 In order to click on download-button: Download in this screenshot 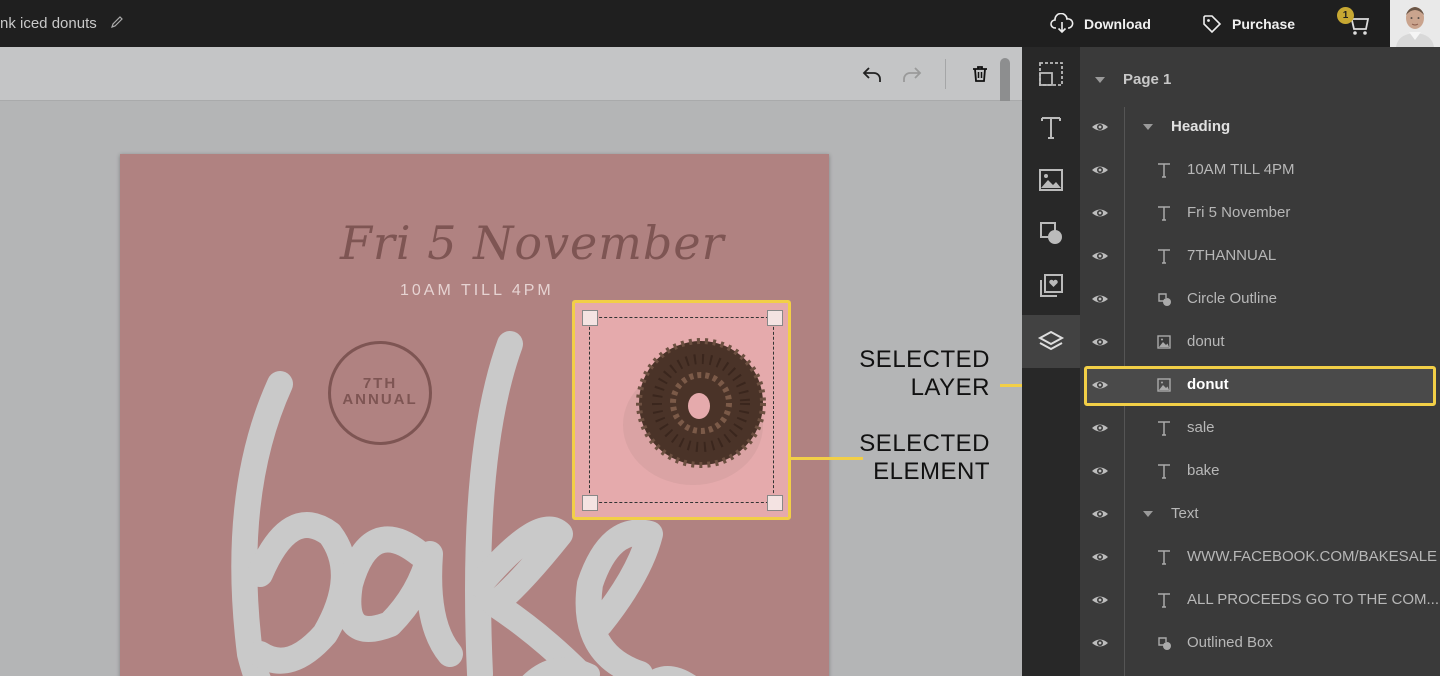, I will do `click(1100, 23)`.